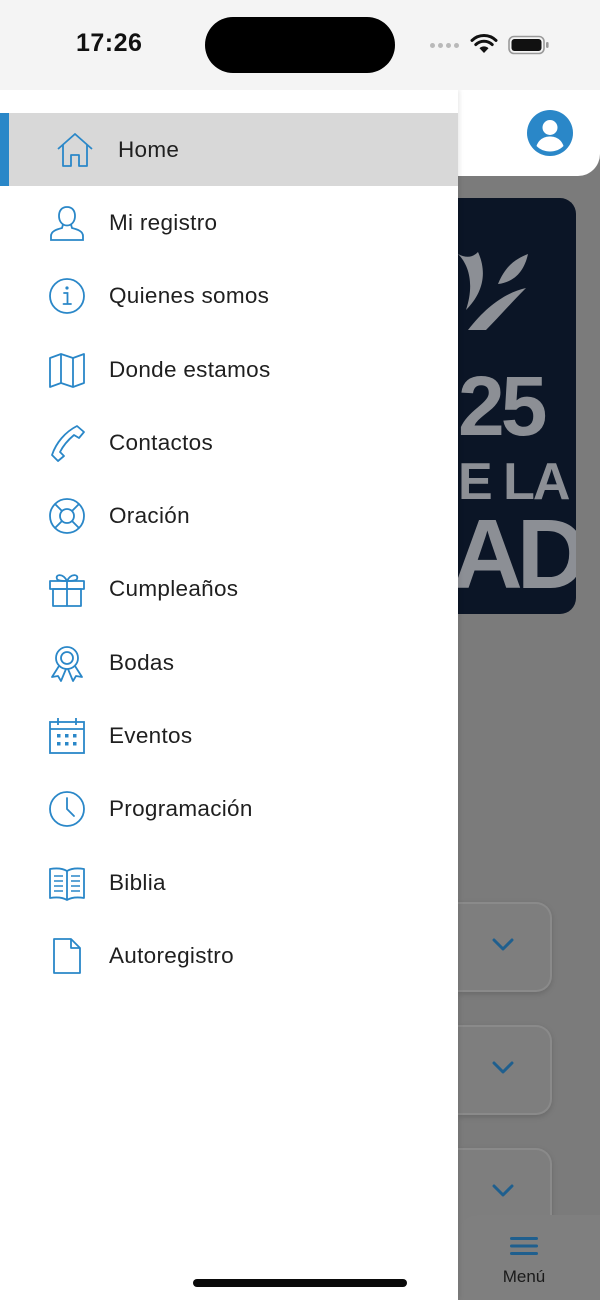 The image size is (600, 1300). What do you see at coordinates (181, 809) in the screenshot?
I see `drawer-item-label: Programación` at bounding box center [181, 809].